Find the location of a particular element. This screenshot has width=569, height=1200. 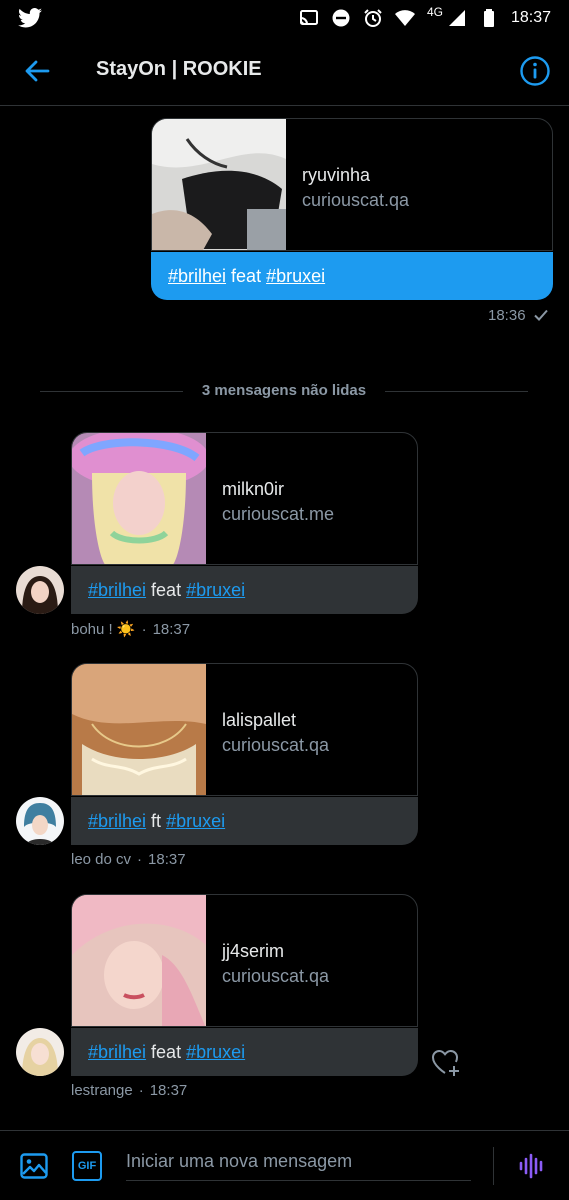

gif-label: GIF is located at coordinates (87, 1166).